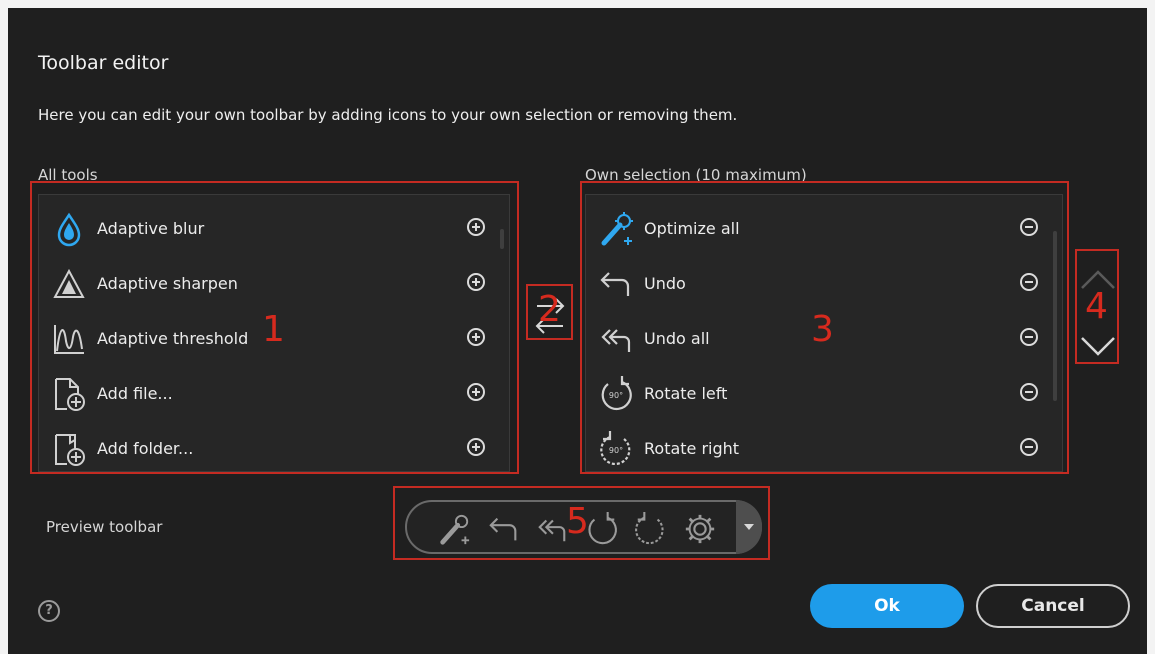 Image resolution: width=1155 pixels, height=654 pixels. Describe the element at coordinates (549, 309) in the screenshot. I see `annotation-number-2: 2` at that location.